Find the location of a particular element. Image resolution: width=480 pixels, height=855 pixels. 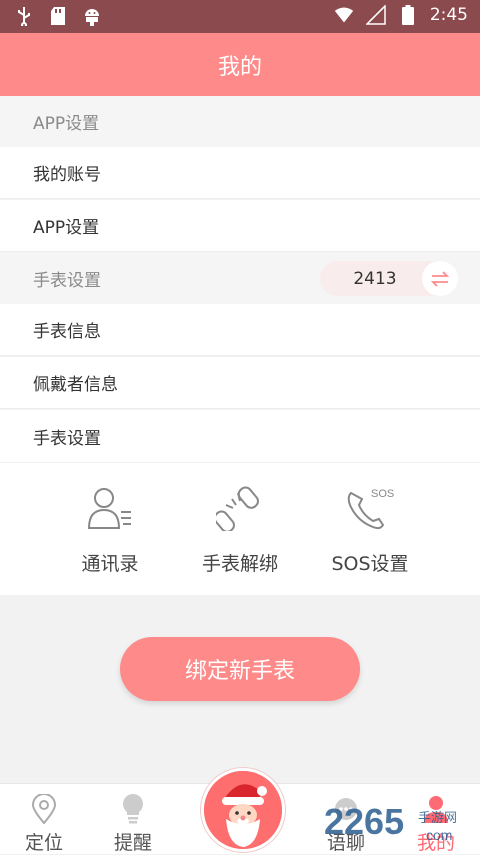

signal-icon is located at coordinates (375, 15).